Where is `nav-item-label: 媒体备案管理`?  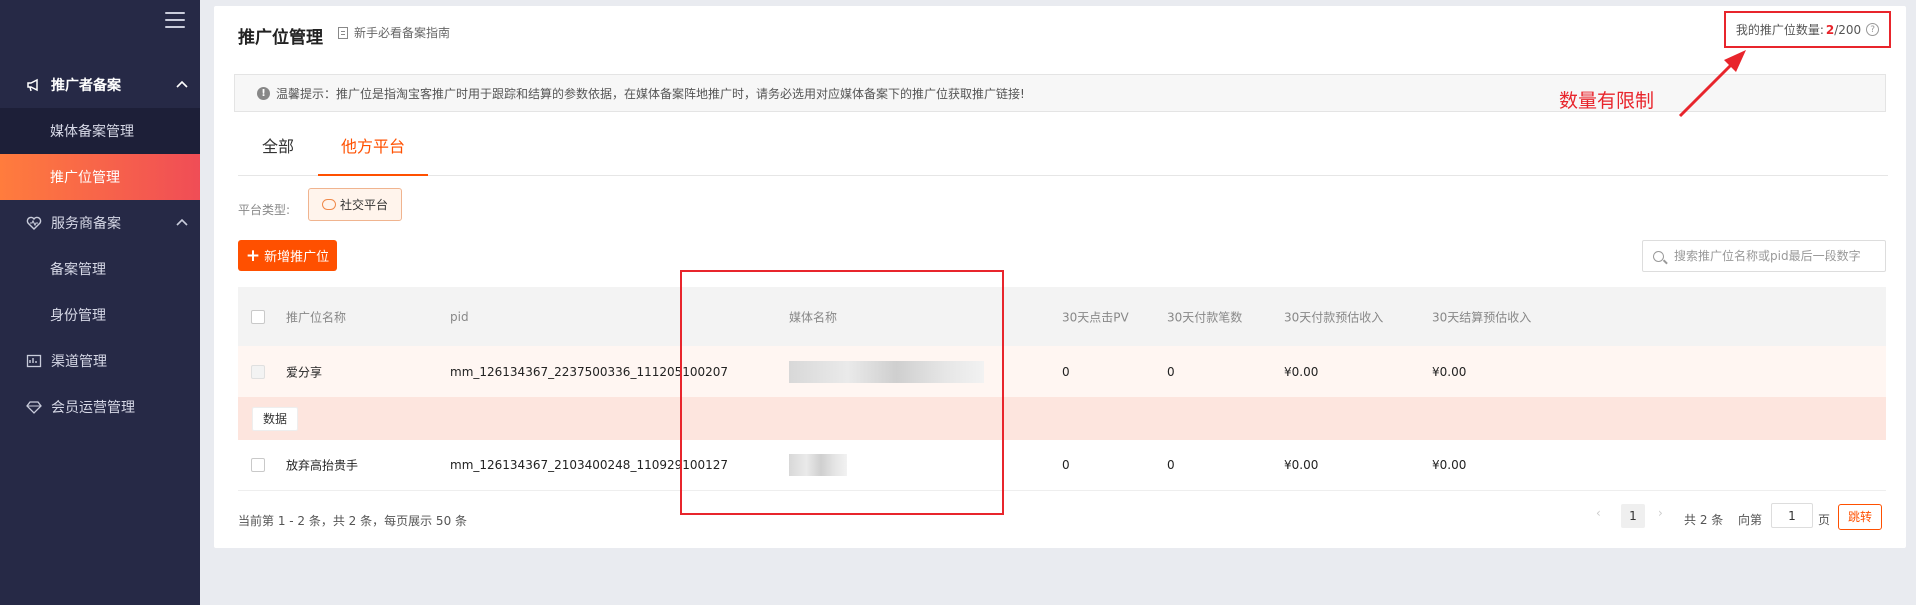
nav-item-label: 媒体备案管理 is located at coordinates (92, 132).